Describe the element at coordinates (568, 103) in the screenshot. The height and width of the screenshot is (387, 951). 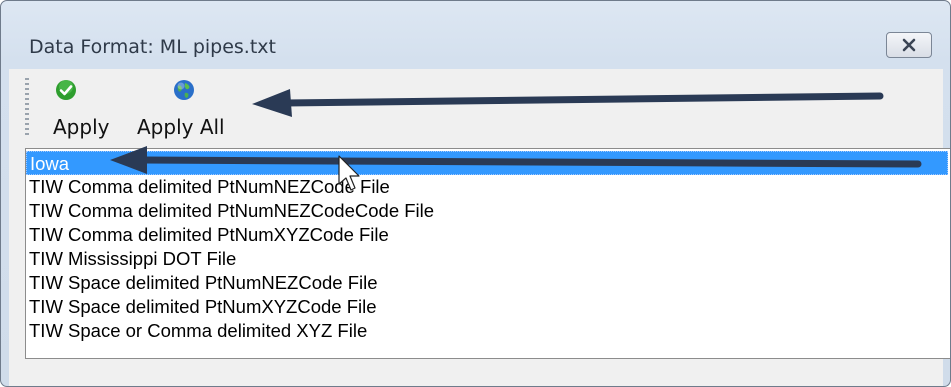
I see `annotation-arrow-toolbar` at that location.